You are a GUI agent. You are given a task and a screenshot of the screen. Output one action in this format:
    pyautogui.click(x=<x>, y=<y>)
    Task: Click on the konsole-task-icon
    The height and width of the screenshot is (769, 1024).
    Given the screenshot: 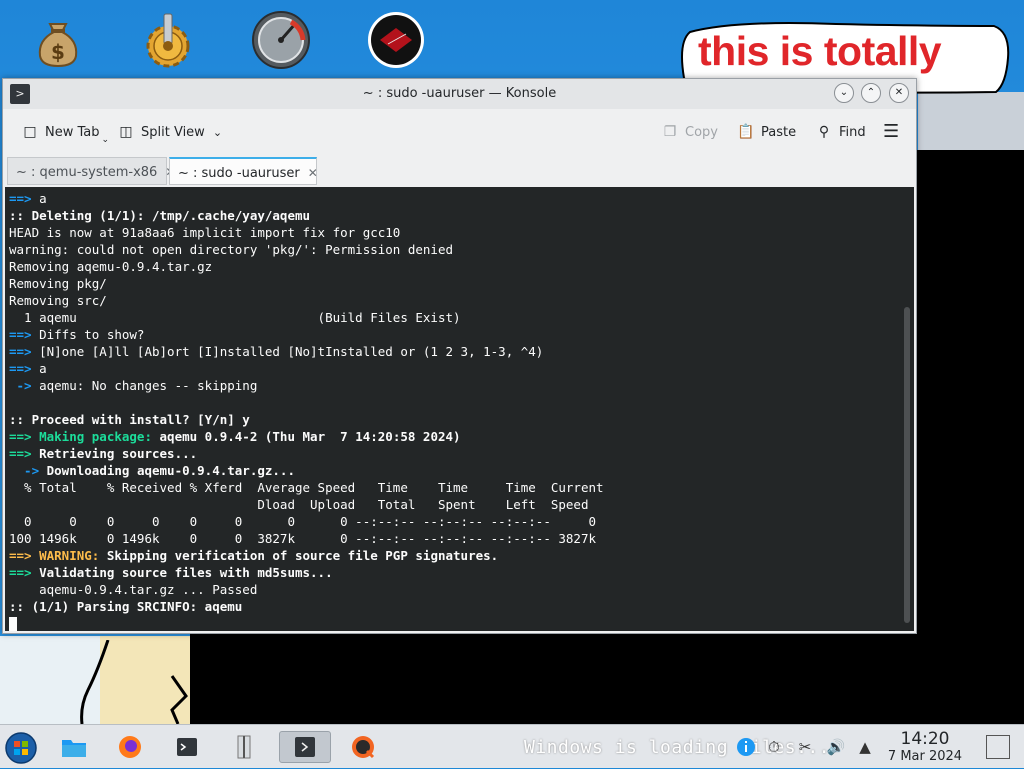 What is the action you would take?
    pyautogui.click(x=305, y=747)
    